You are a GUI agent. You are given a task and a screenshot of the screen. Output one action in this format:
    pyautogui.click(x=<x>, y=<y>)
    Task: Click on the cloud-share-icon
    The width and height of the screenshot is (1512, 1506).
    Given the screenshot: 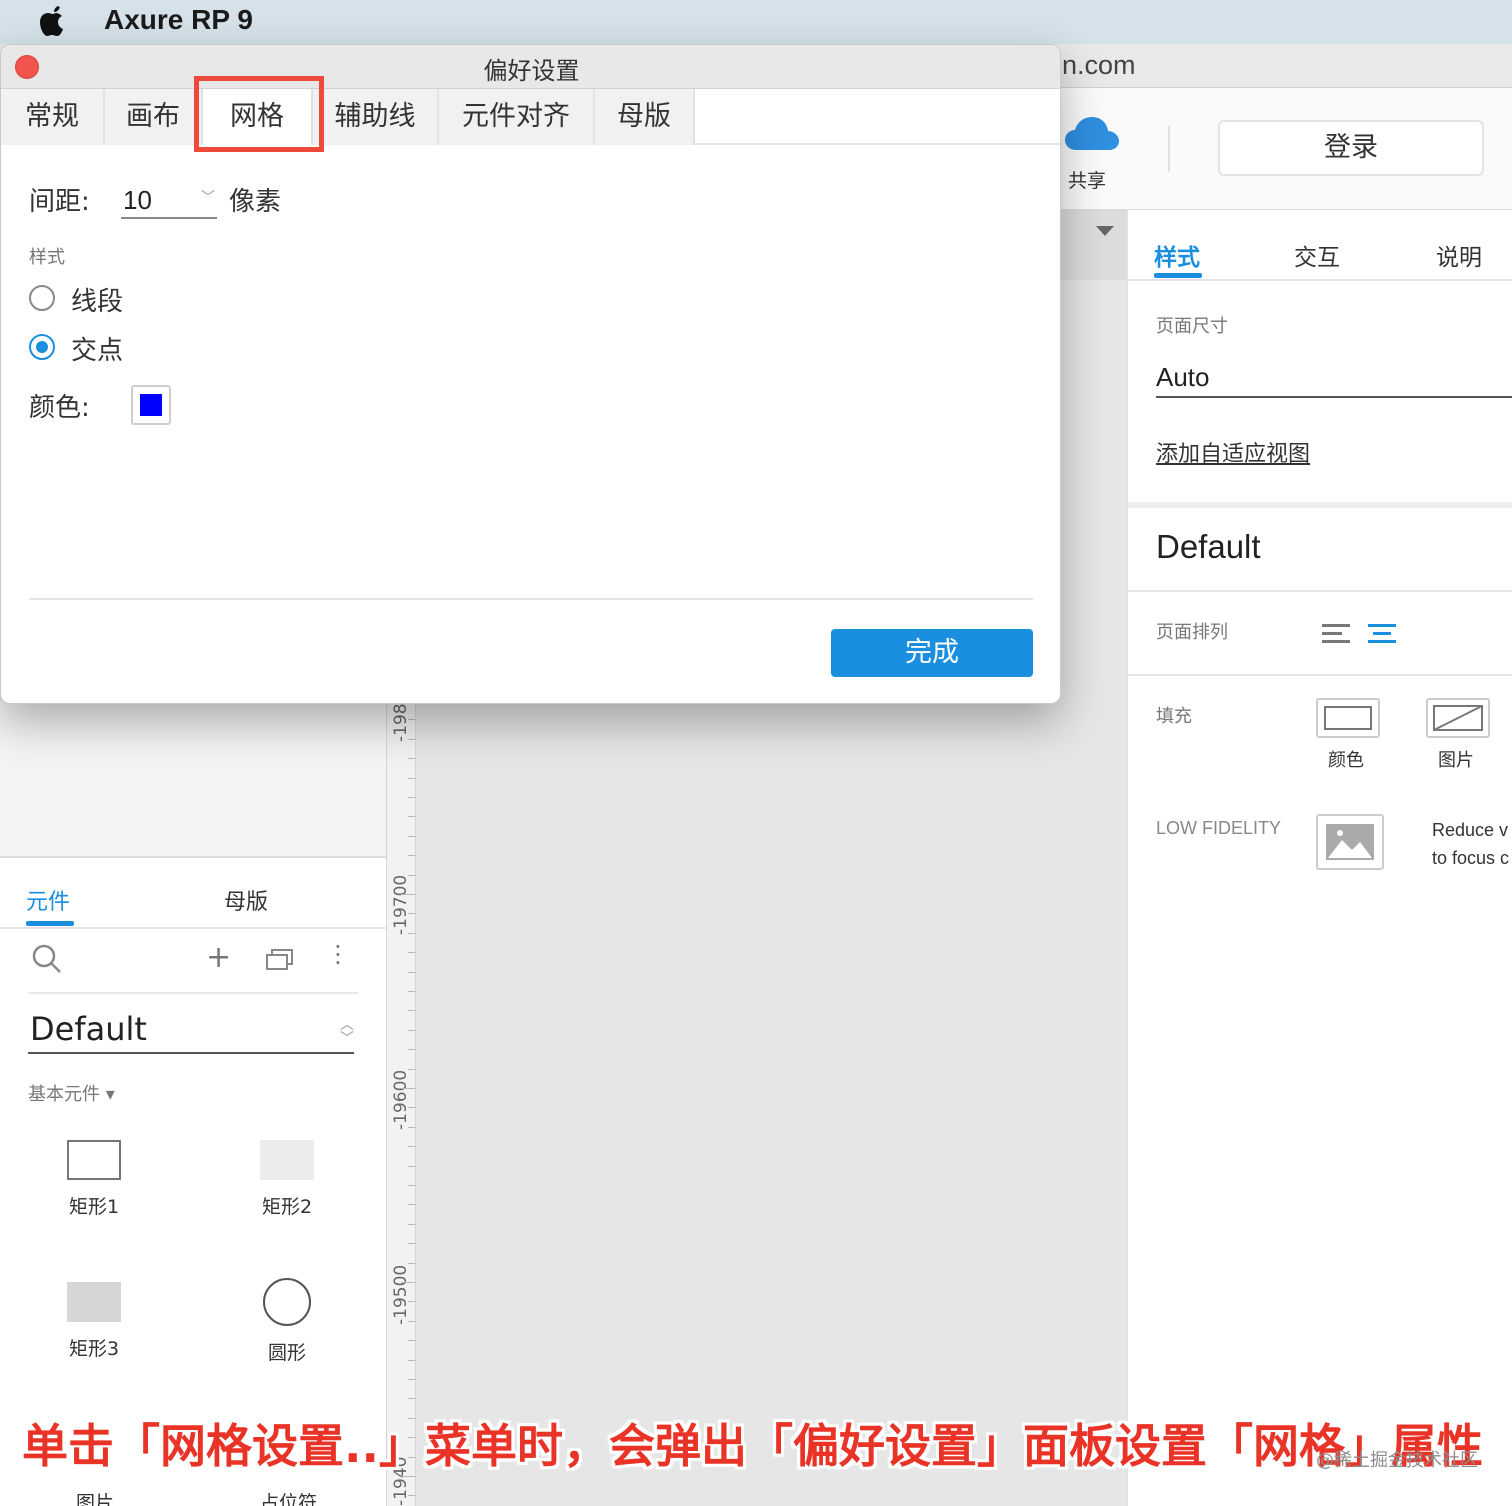 What is the action you would take?
    pyautogui.click(x=1092, y=135)
    